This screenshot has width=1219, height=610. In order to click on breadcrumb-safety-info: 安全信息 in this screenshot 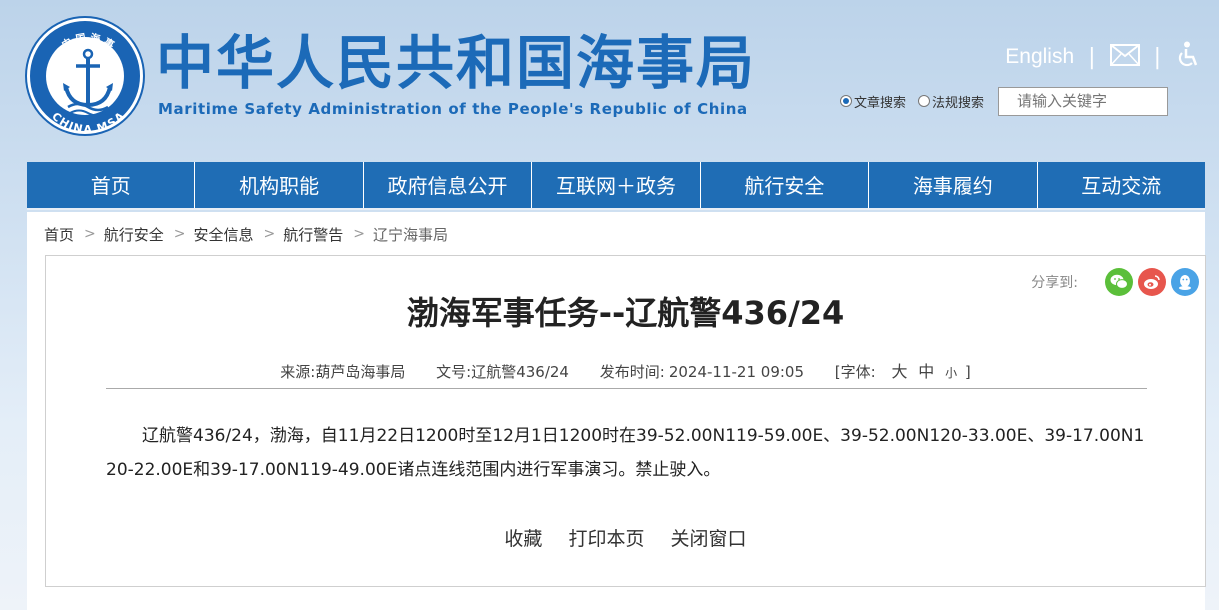, I will do `click(224, 234)`.